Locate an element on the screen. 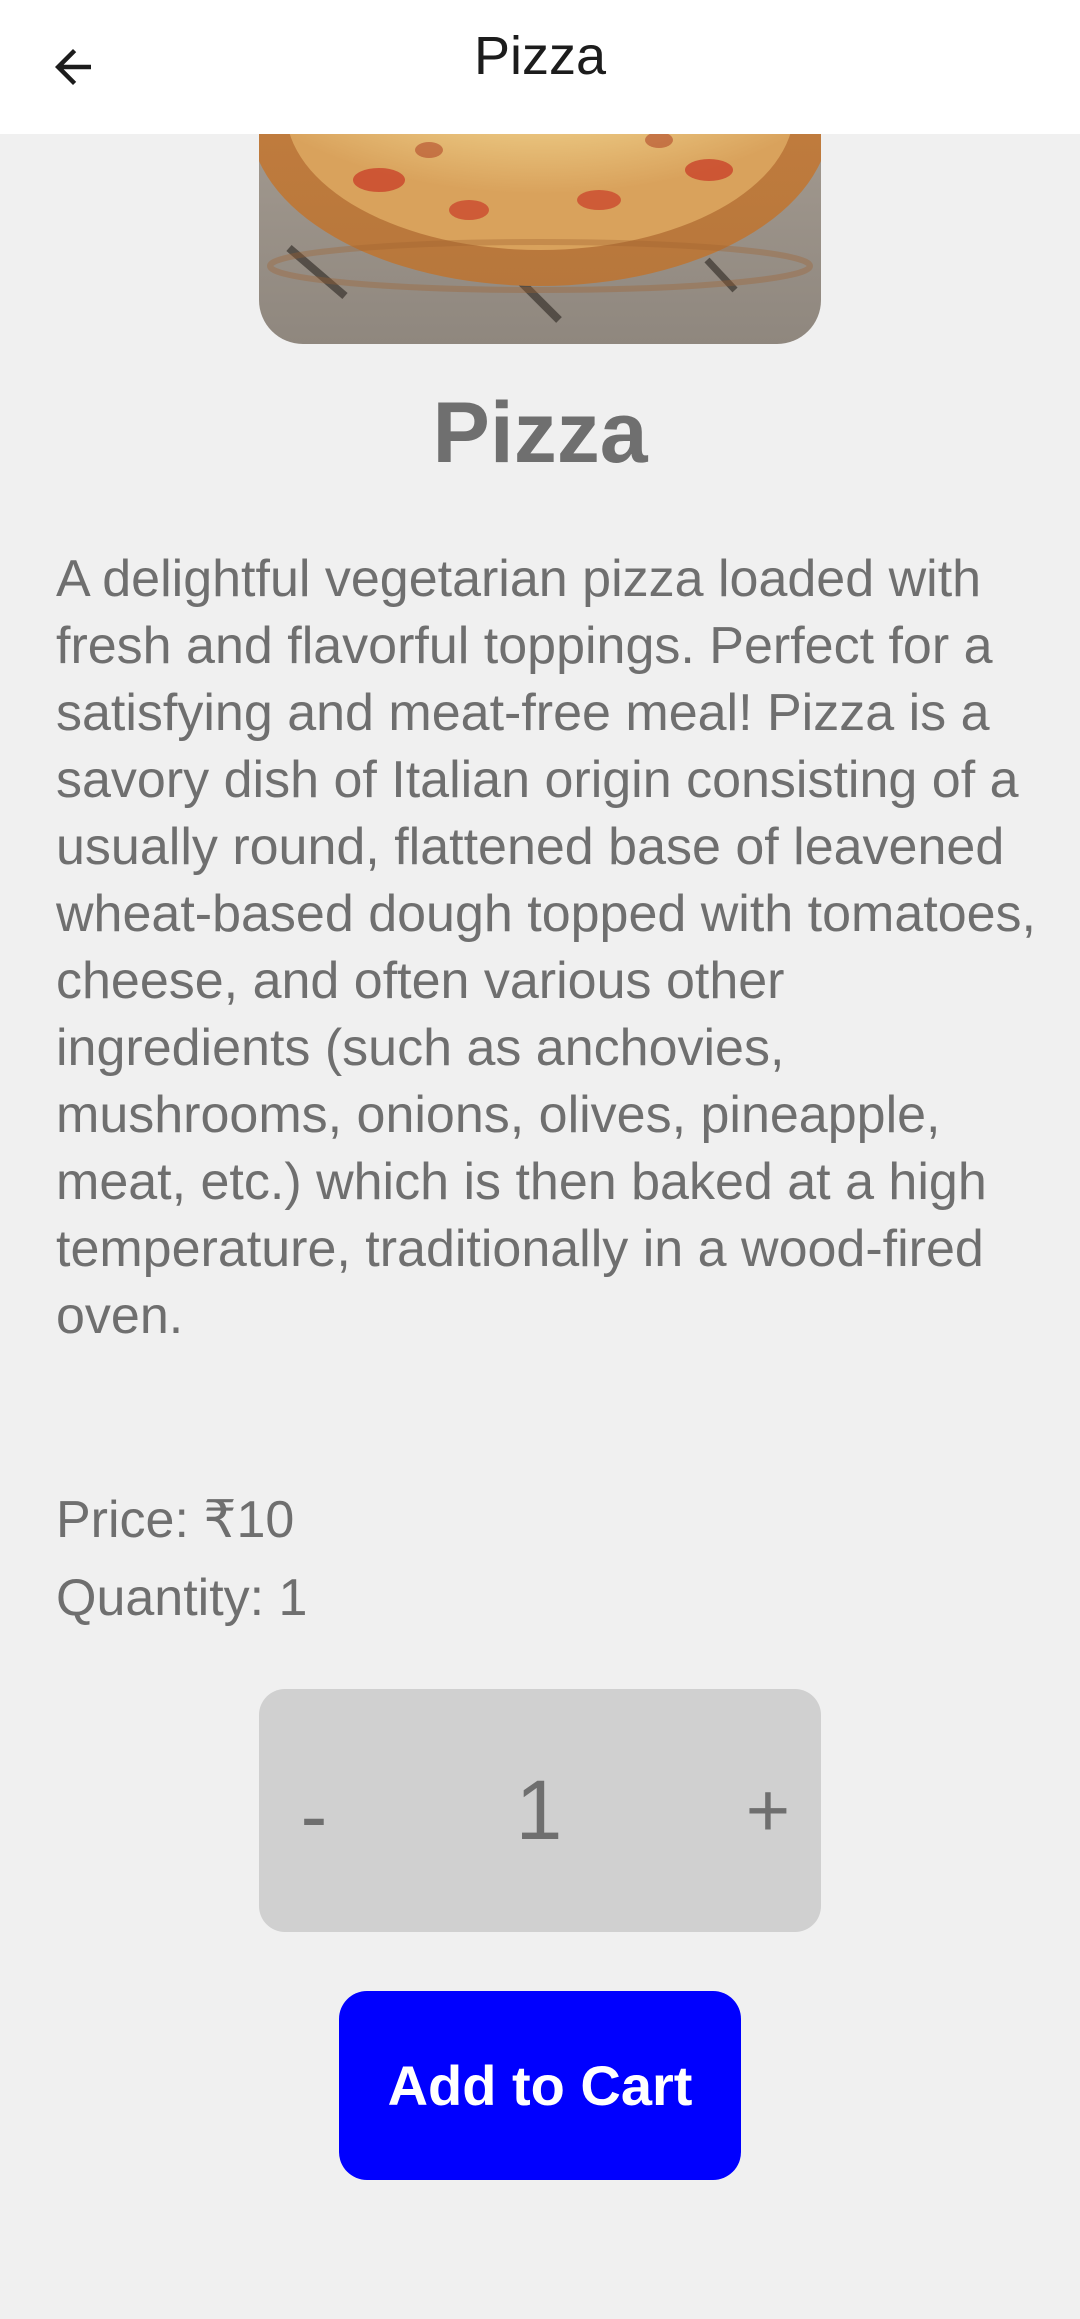 The height and width of the screenshot is (2319, 1080). app-bar: Pizza is located at coordinates (540, 67).